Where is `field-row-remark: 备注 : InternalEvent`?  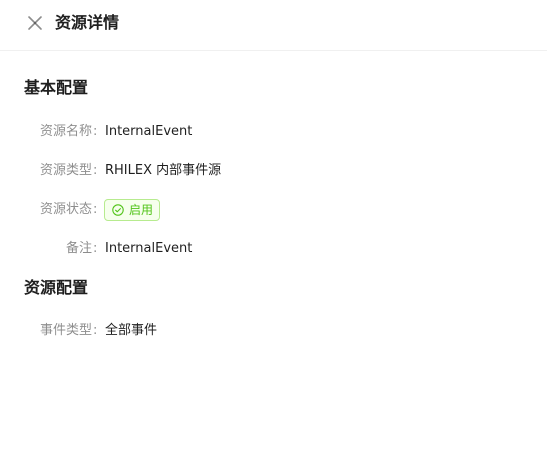
field-row-remark: 备注 : InternalEvent is located at coordinates (273, 249).